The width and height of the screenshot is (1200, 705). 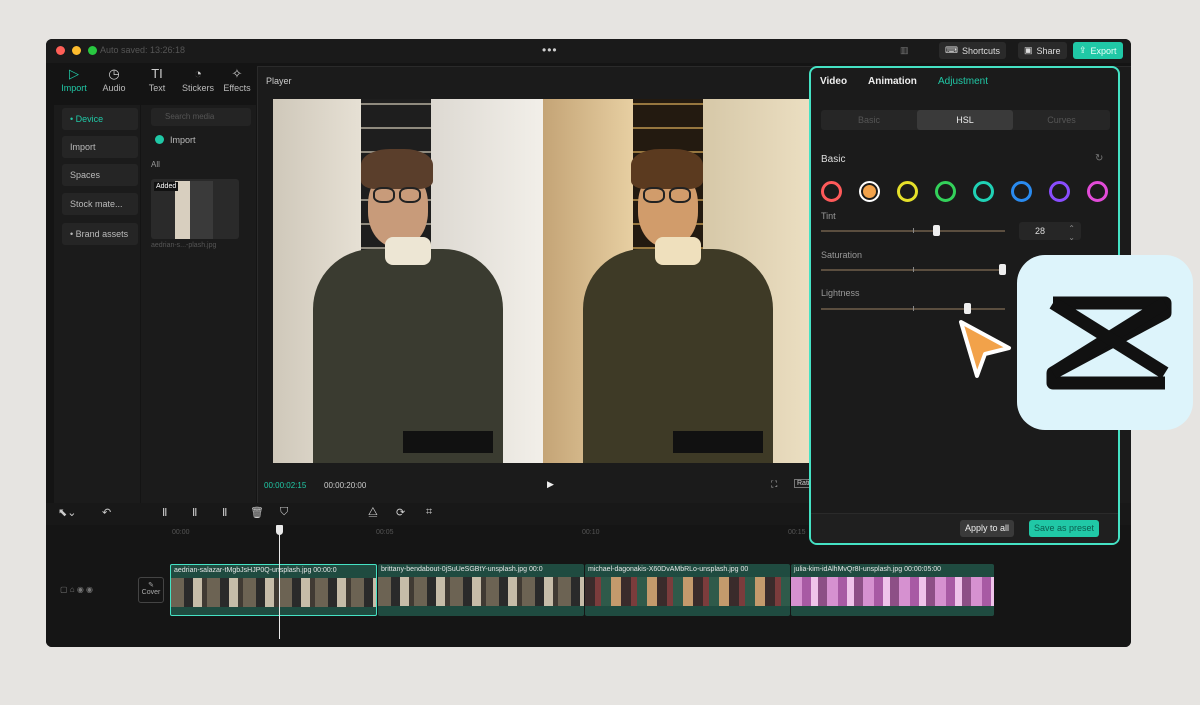 I want to click on save-as-preset-button: Save as preset, so click(x=1064, y=528).